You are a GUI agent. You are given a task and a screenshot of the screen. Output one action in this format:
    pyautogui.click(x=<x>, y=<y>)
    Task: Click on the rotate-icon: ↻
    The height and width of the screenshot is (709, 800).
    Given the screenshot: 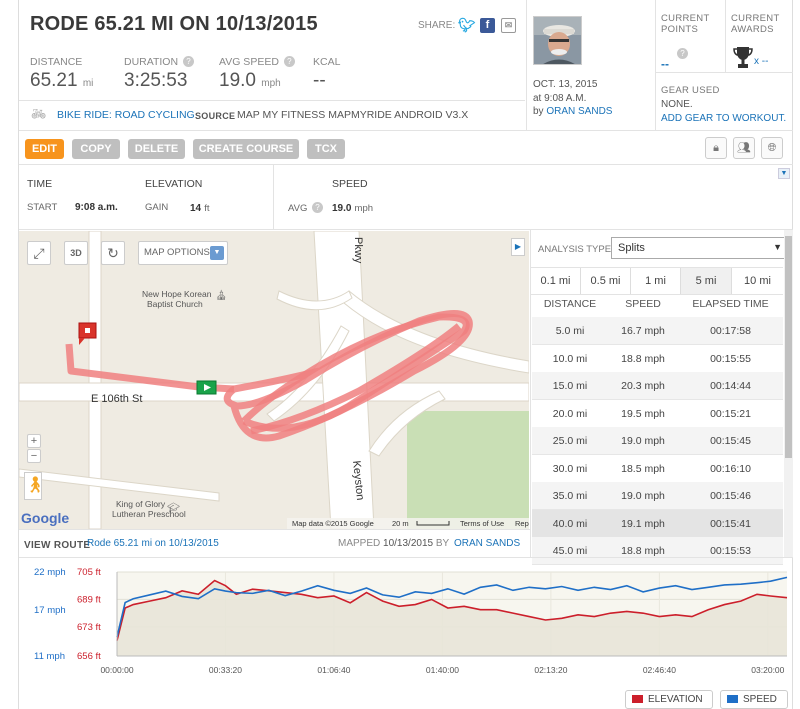 What is the action you would take?
    pyautogui.click(x=113, y=253)
    